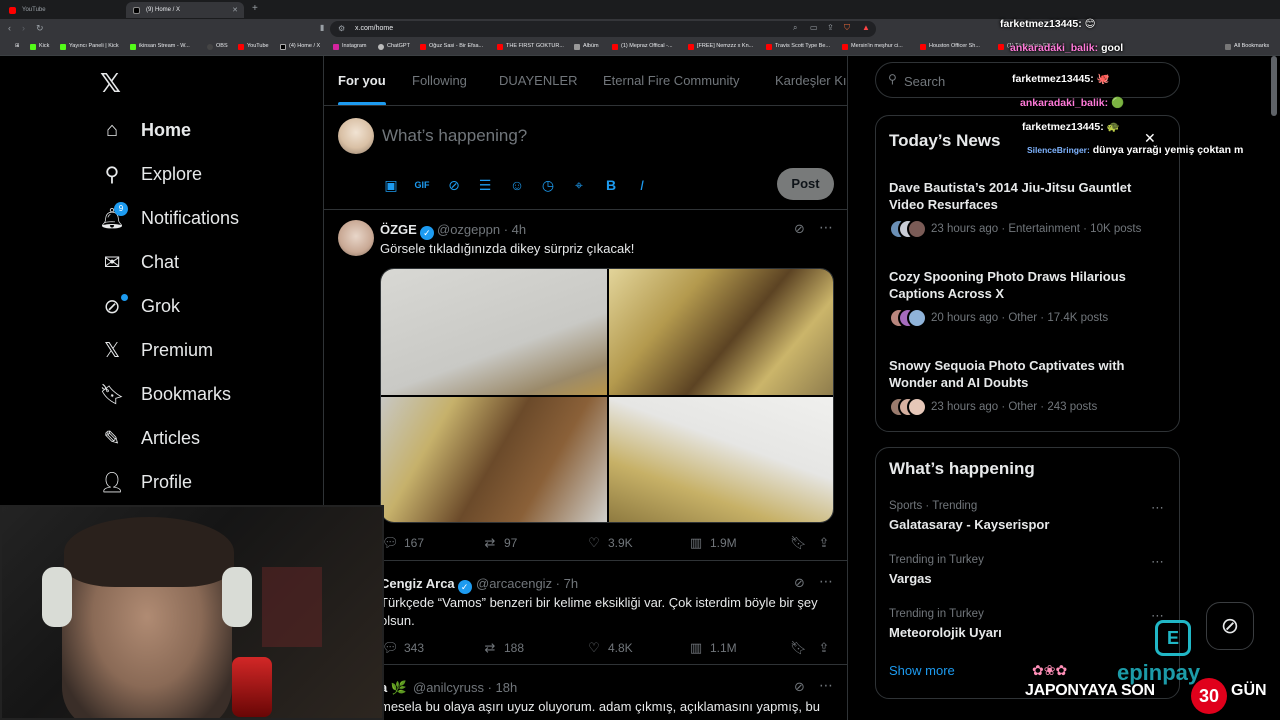 The width and height of the screenshot is (1280, 720). Describe the element at coordinates (847, 28) in the screenshot. I see `brave-shield-icon: ⛉` at that location.